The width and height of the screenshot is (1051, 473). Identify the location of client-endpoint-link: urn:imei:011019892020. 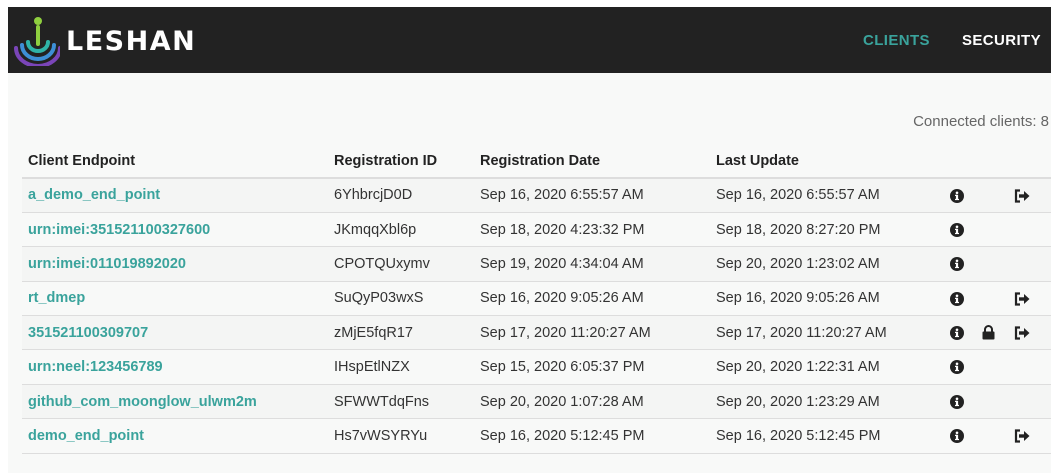
(107, 264).